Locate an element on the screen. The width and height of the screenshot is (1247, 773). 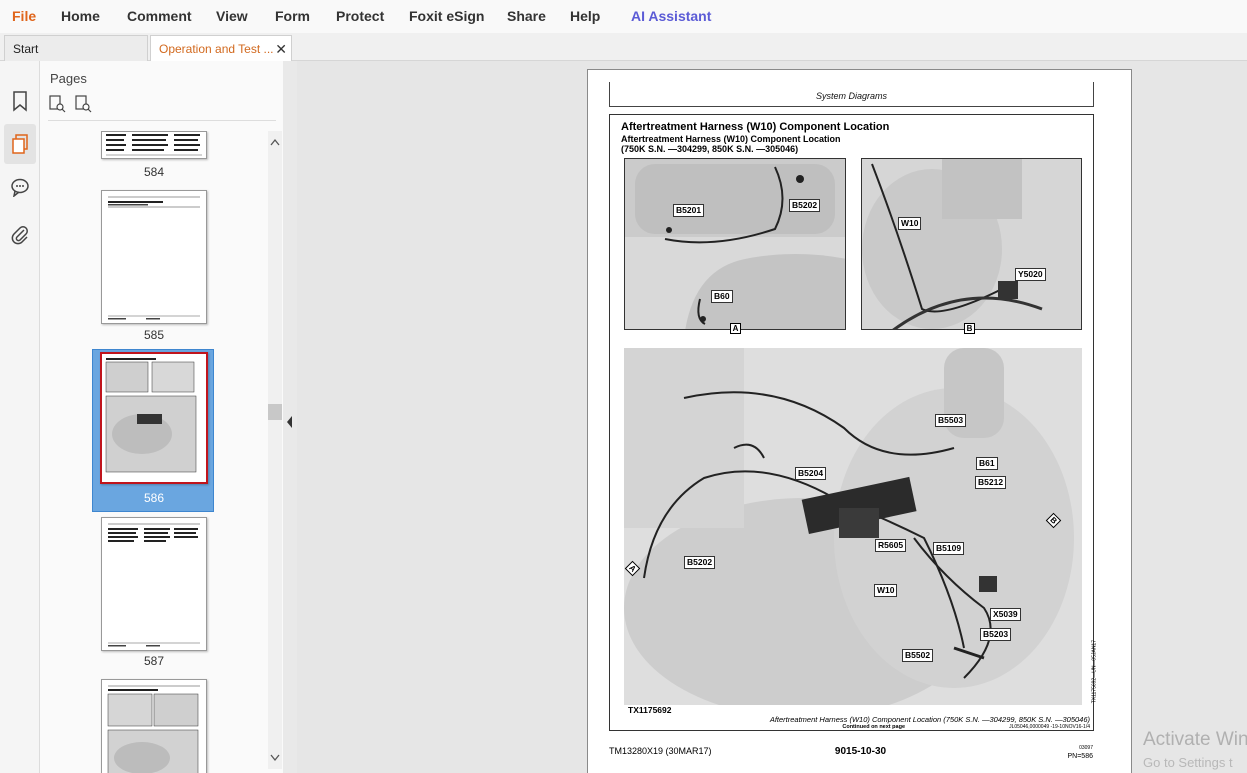
callout-B61: B61 is located at coordinates (987, 463).